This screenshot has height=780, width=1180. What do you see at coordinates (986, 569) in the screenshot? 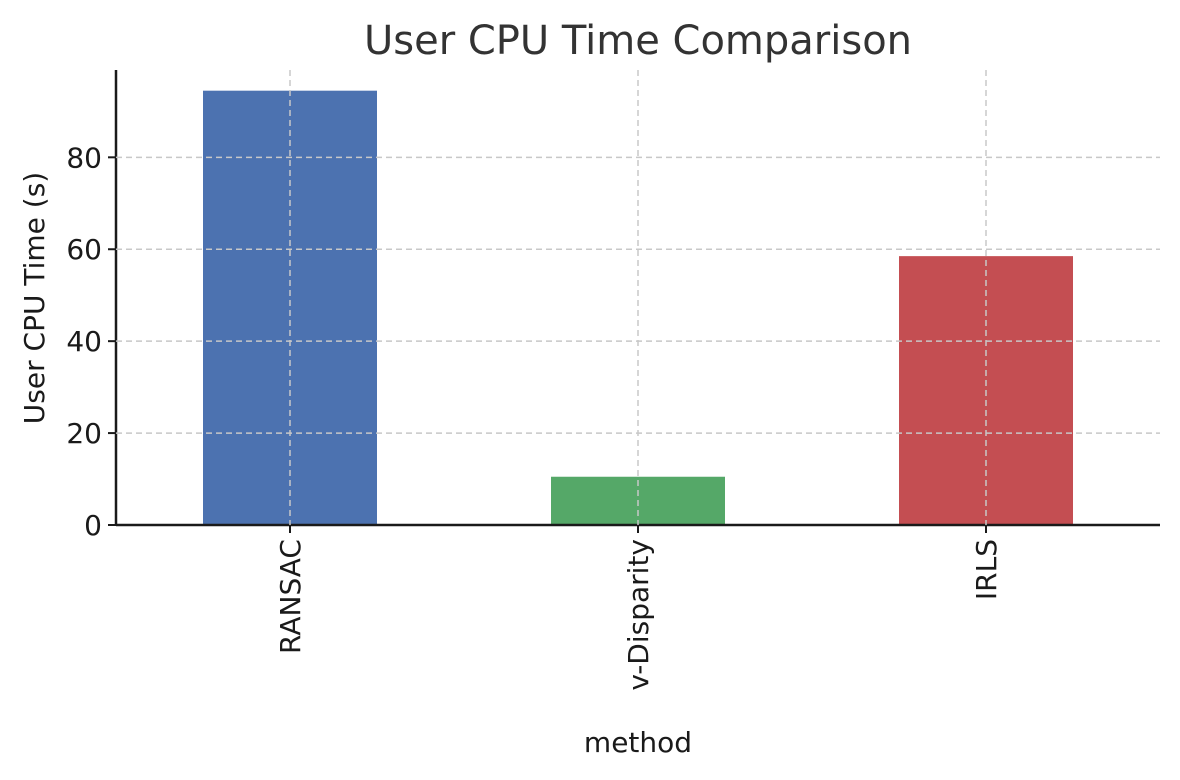
I see `x-tick-label-irls: IRLS` at bounding box center [986, 569].